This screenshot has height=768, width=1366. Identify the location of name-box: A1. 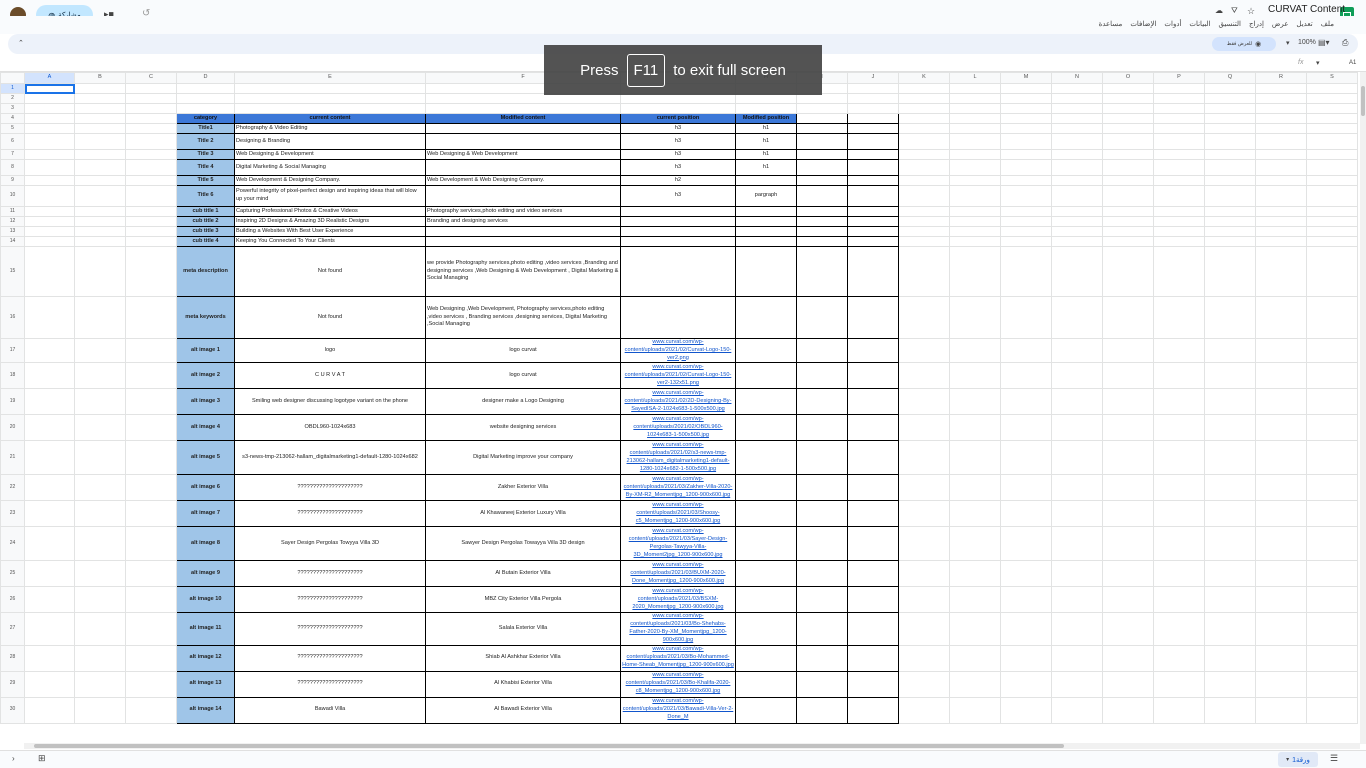
(1352, 63).